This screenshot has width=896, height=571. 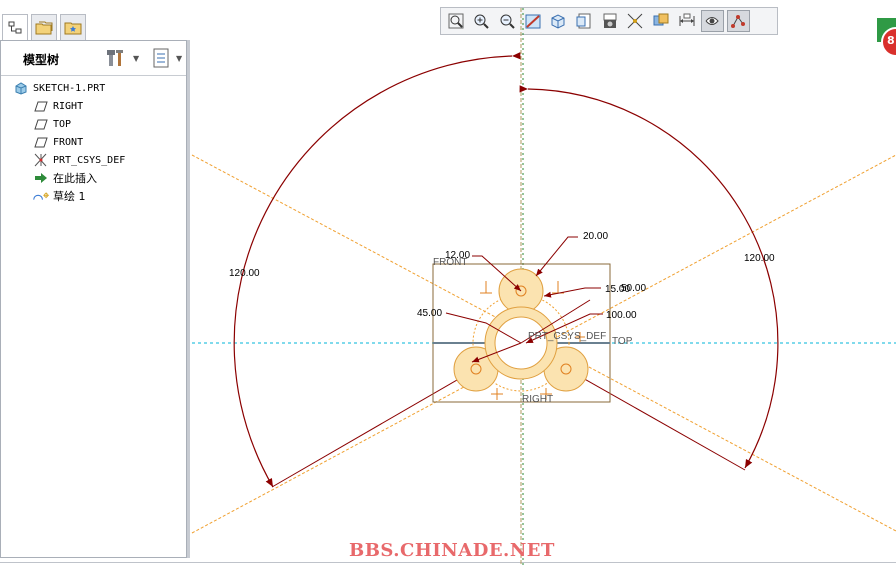 What do you see at coordinates (450, 262) in the screenshot?
I see `datum-label-front: FRONT` at bounding box center [450, 262].